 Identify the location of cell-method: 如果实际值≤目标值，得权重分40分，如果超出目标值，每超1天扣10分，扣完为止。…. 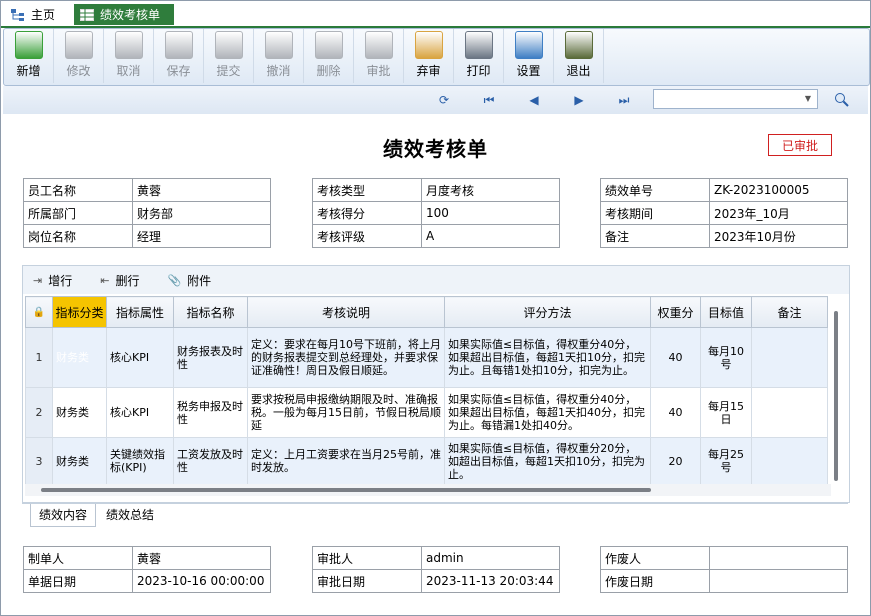
(547, 357).